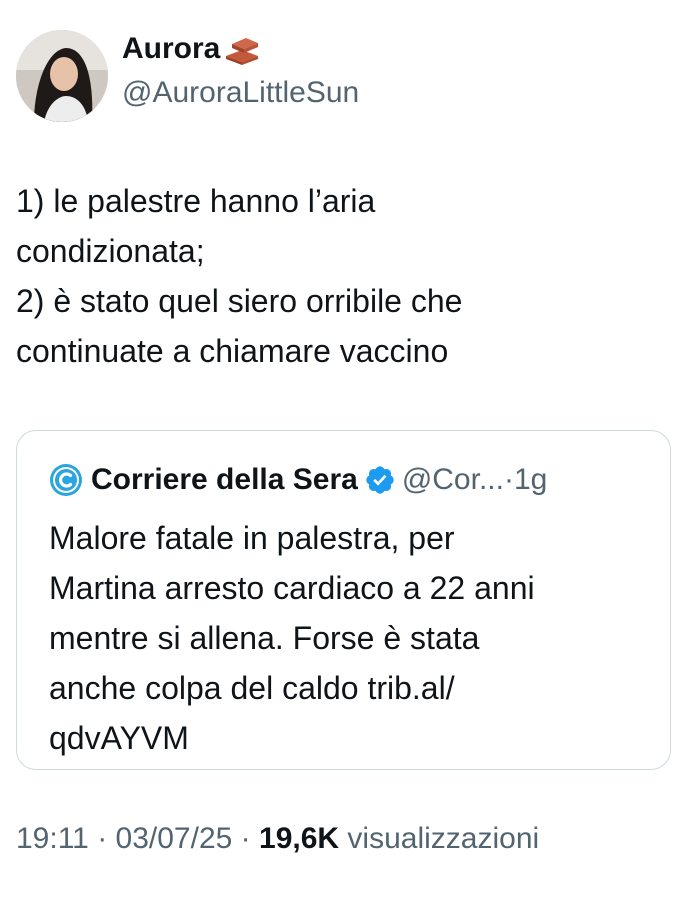  Describe the element at coordinates (443, 838) in the screenshot. I see `views-label: visualizzazioni` at that location.